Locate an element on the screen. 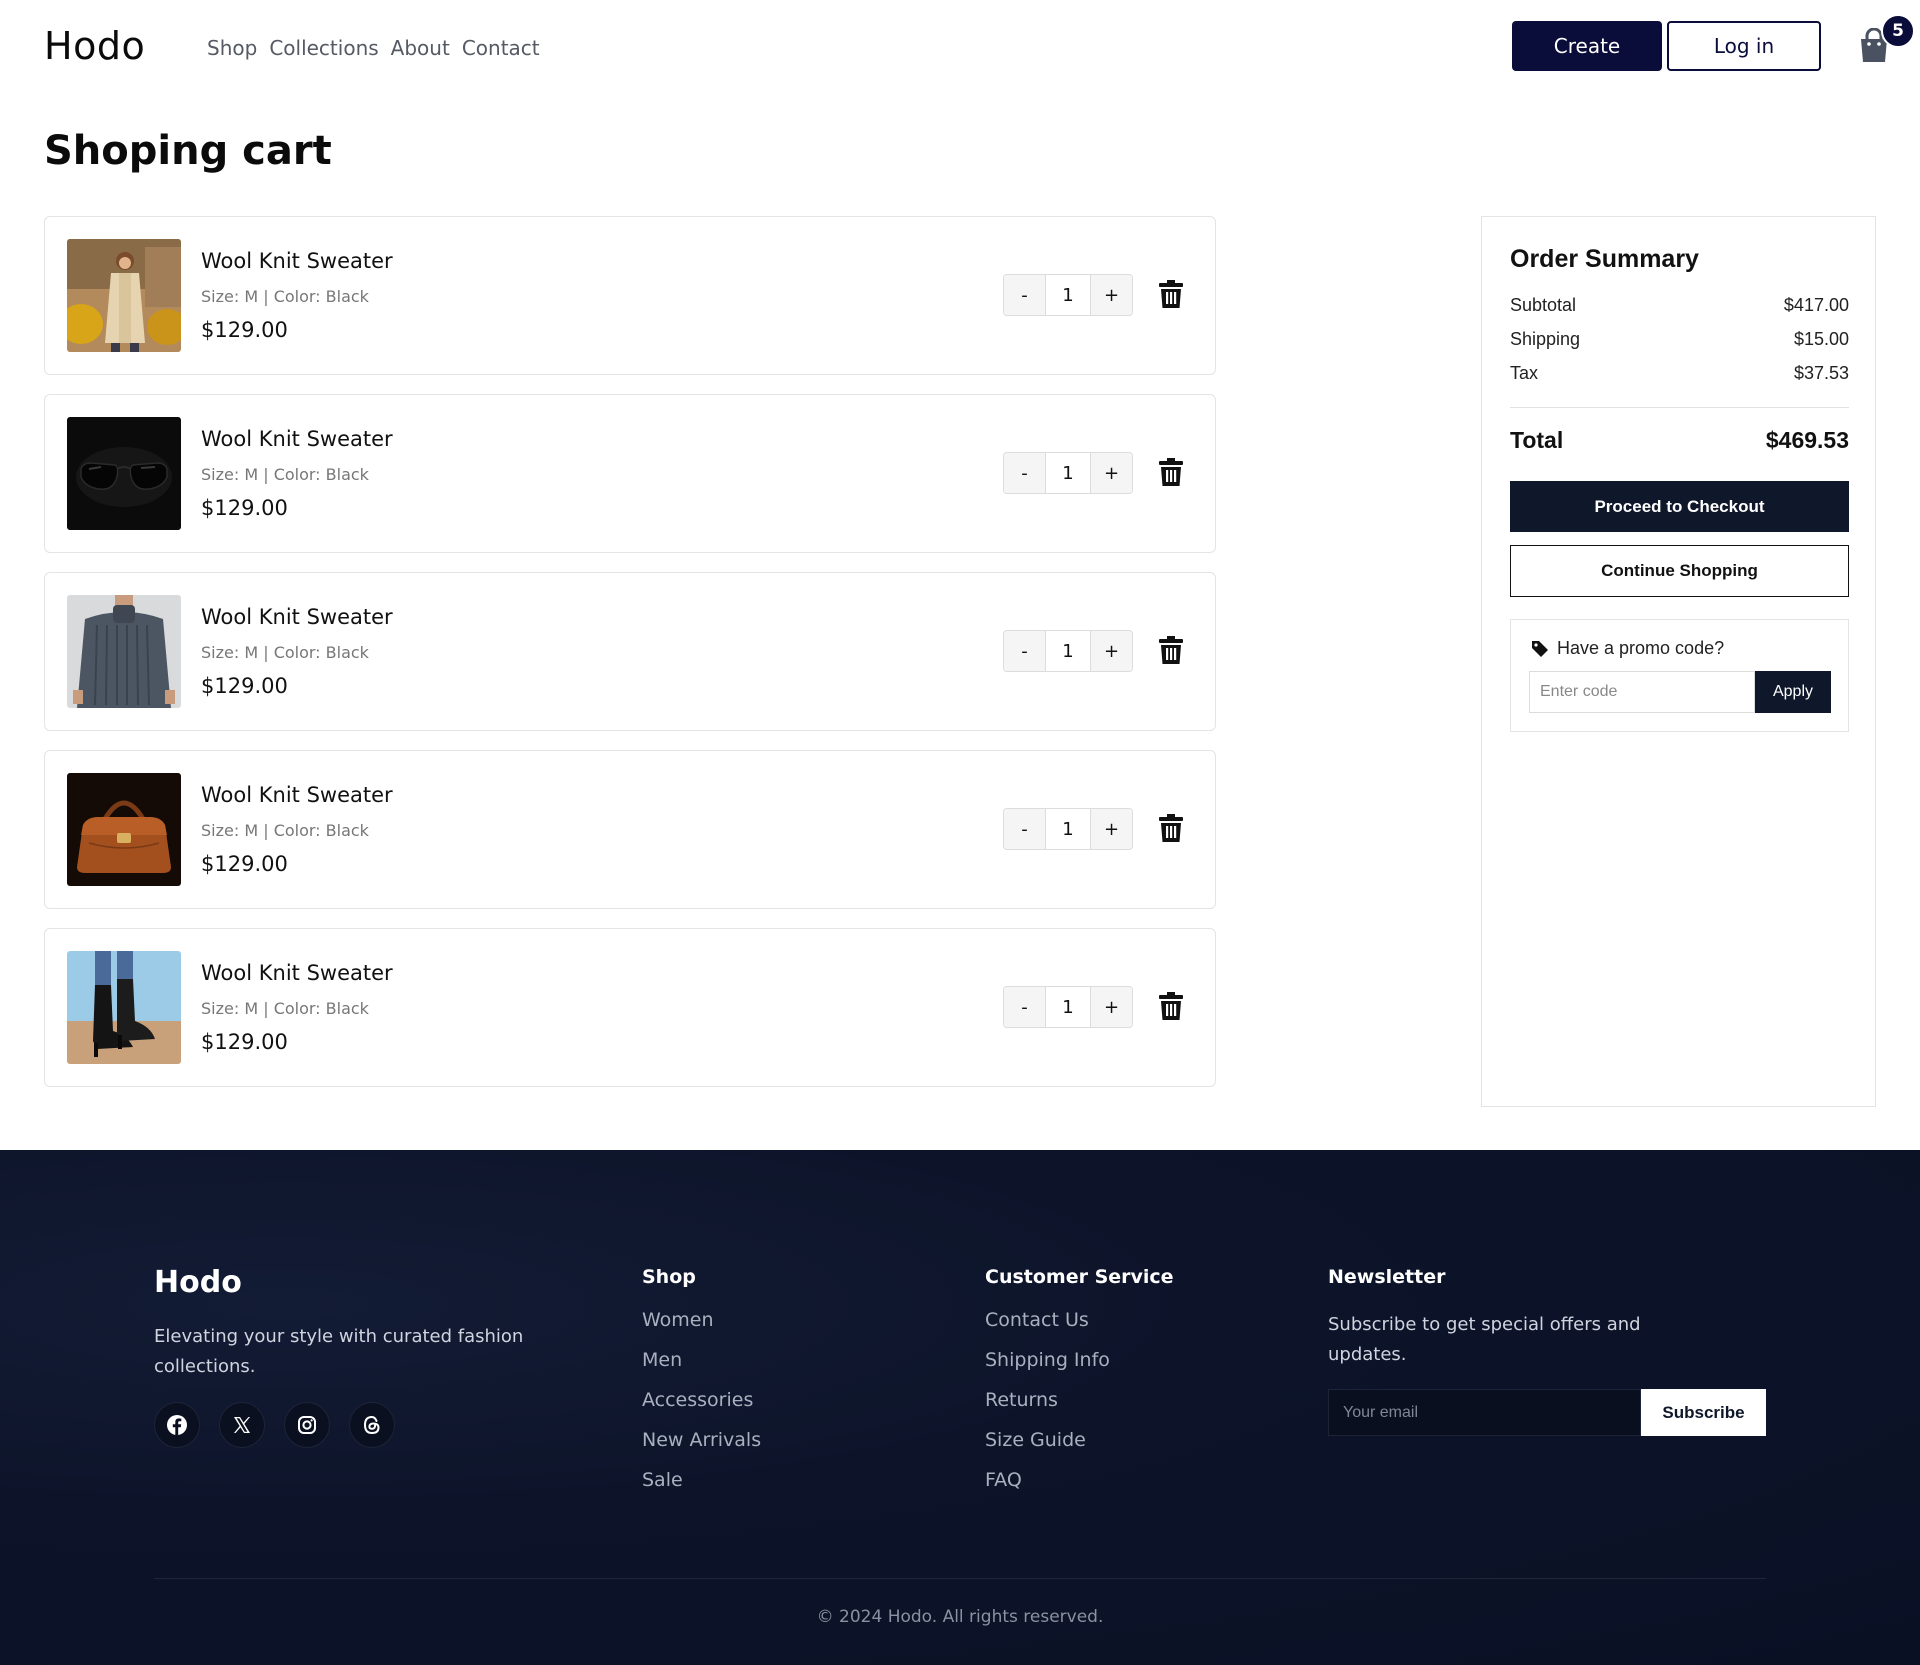 This screenshot has width=1920, height=1665. footer-link-new-arrivals: New Arrivals is located at coordinates (701, 1440).